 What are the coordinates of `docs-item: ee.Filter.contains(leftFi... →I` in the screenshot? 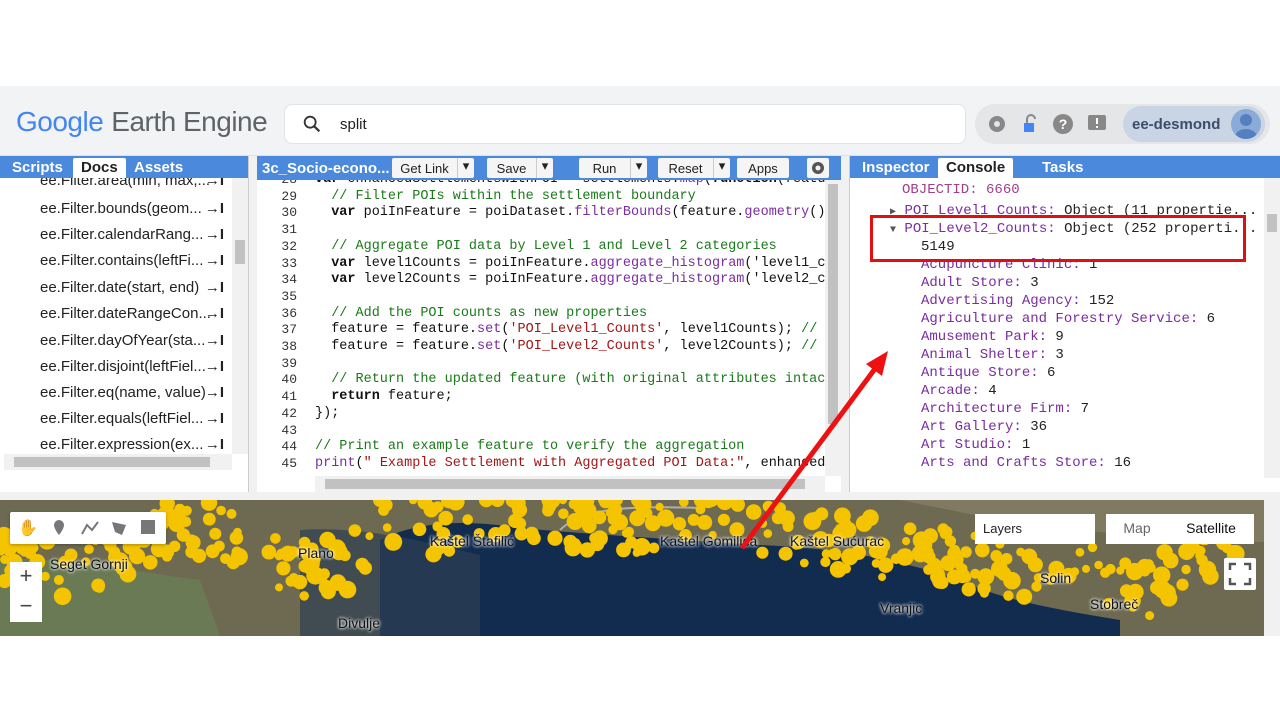 It's located at (135, 265).